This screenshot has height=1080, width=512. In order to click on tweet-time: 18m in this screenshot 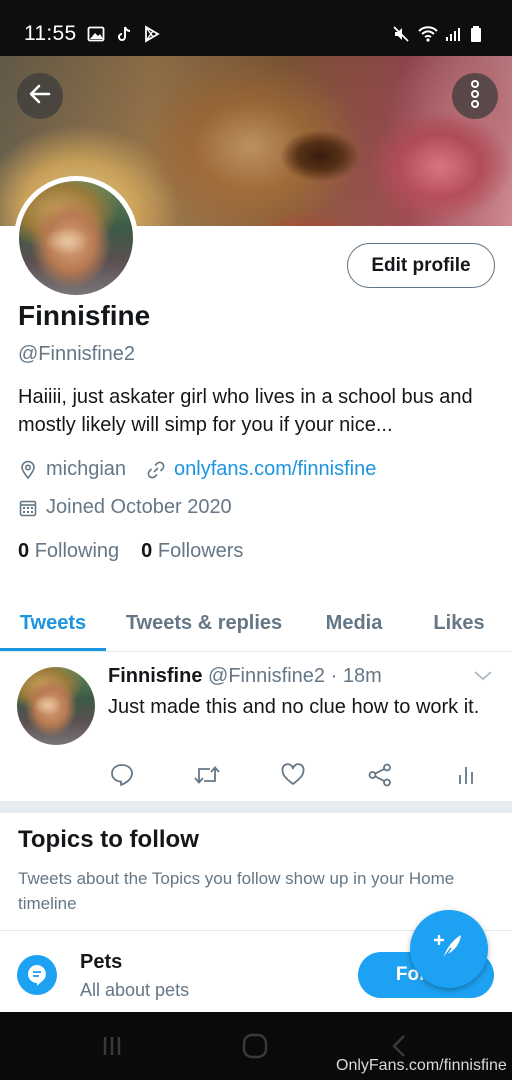, I will do `click(362, 676)`.